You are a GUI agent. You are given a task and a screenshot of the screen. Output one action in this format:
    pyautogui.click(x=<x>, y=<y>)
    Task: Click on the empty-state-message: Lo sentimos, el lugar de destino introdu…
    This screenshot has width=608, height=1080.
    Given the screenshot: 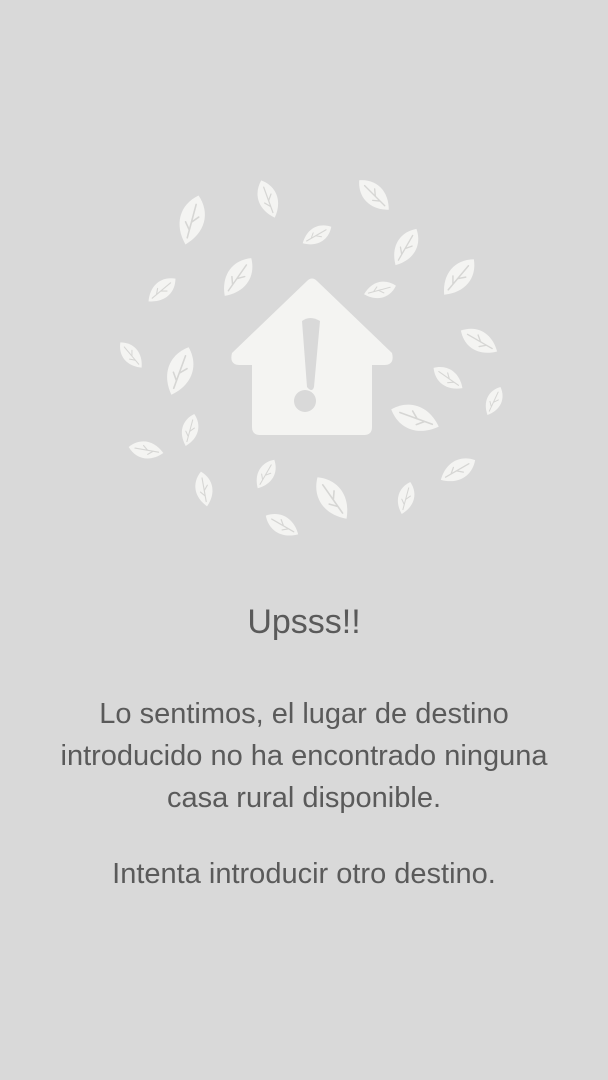 What is the action you would take?
    pyautogui.click(x=304, y=756)
    